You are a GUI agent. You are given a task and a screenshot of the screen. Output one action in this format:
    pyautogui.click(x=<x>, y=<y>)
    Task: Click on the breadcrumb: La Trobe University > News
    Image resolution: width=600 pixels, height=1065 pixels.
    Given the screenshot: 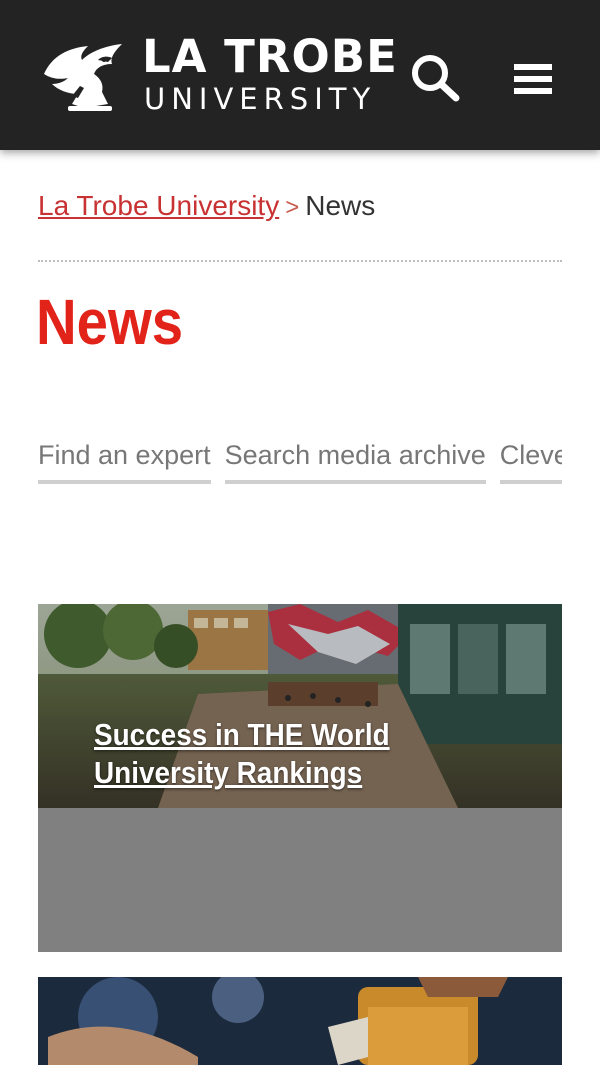 What is the action you would take?
    pyautogui.click(x=206, y=207)
    